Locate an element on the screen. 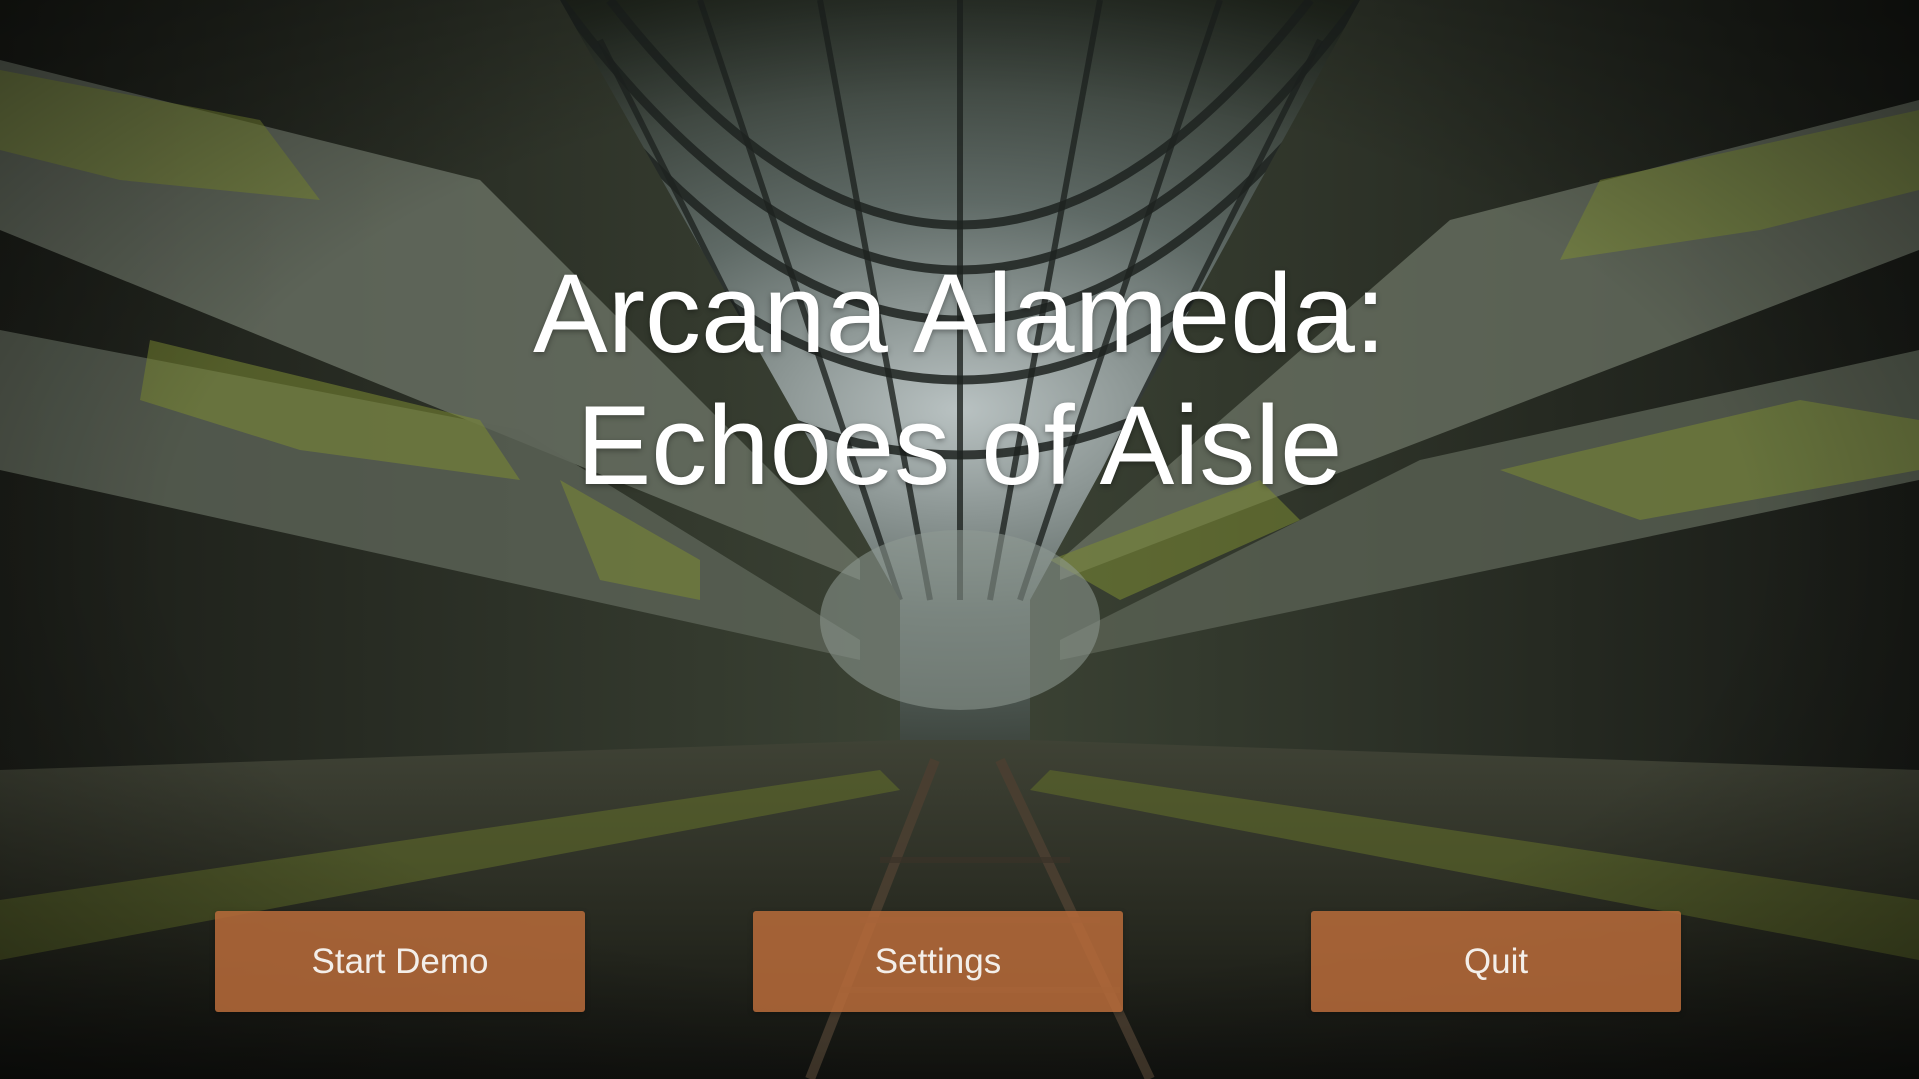 This screenshot has height=1079, width=1919. settings-button: Settings is located at coordinates (938, 961).